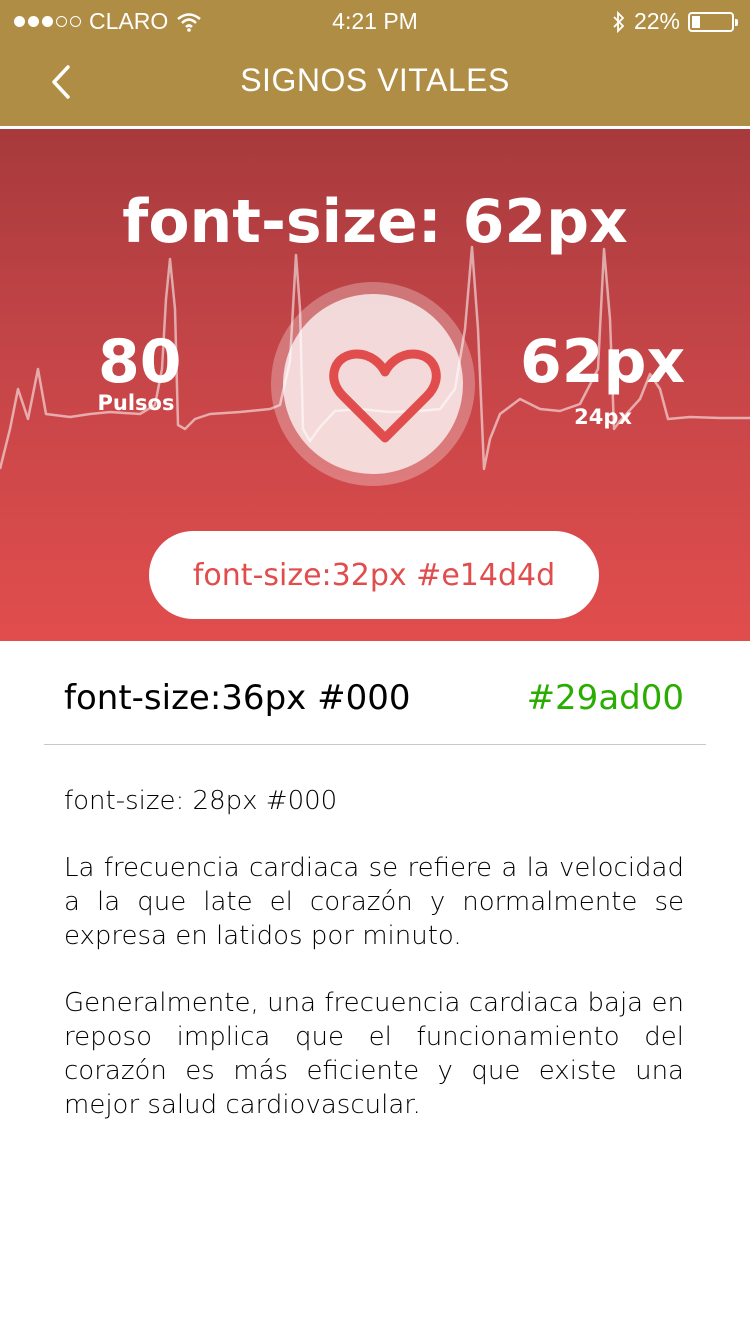  What do you see at coordinates (713, 21) in the screenshot?
I see `battery-icon` at bounding box center [713, 21].